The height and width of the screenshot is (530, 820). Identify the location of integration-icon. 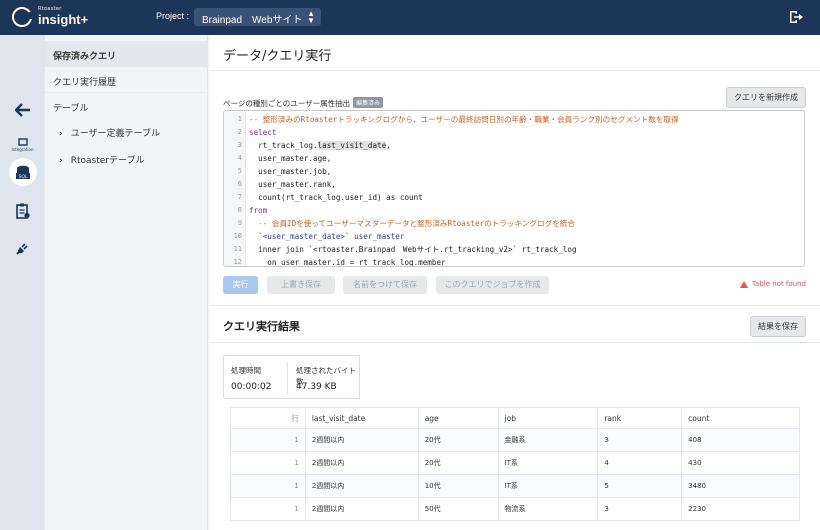
(22, 142).